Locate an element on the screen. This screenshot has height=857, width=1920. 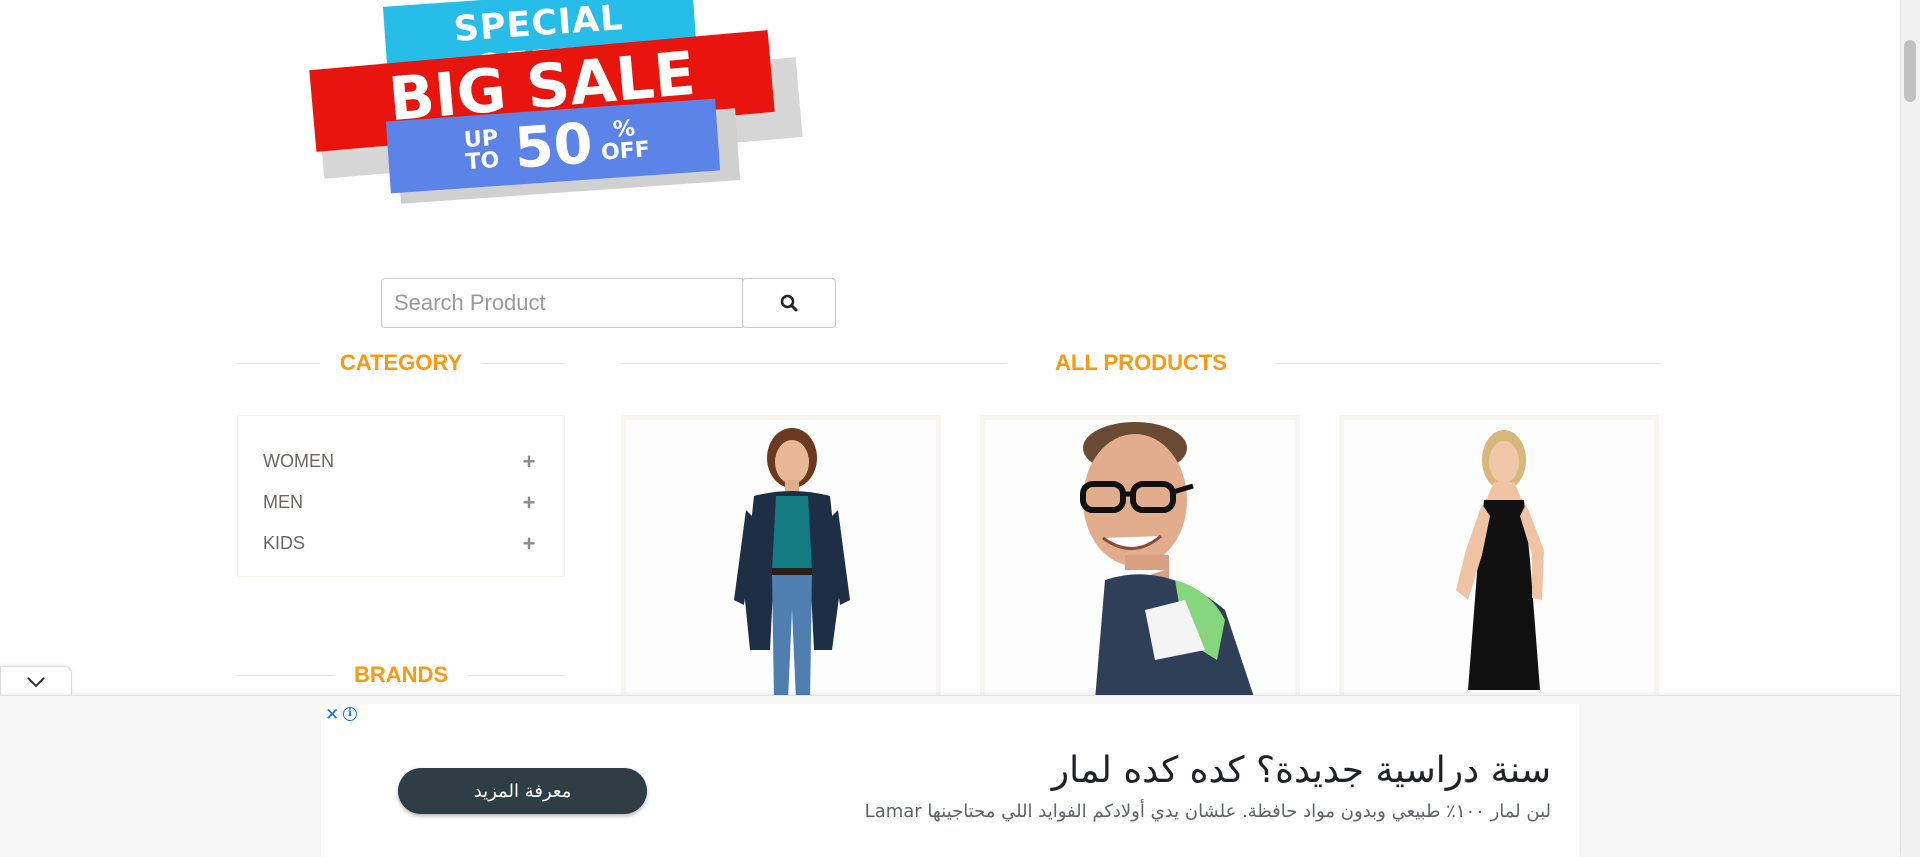
category-item-women: WOMEN + is located at coordinates (401, 461).